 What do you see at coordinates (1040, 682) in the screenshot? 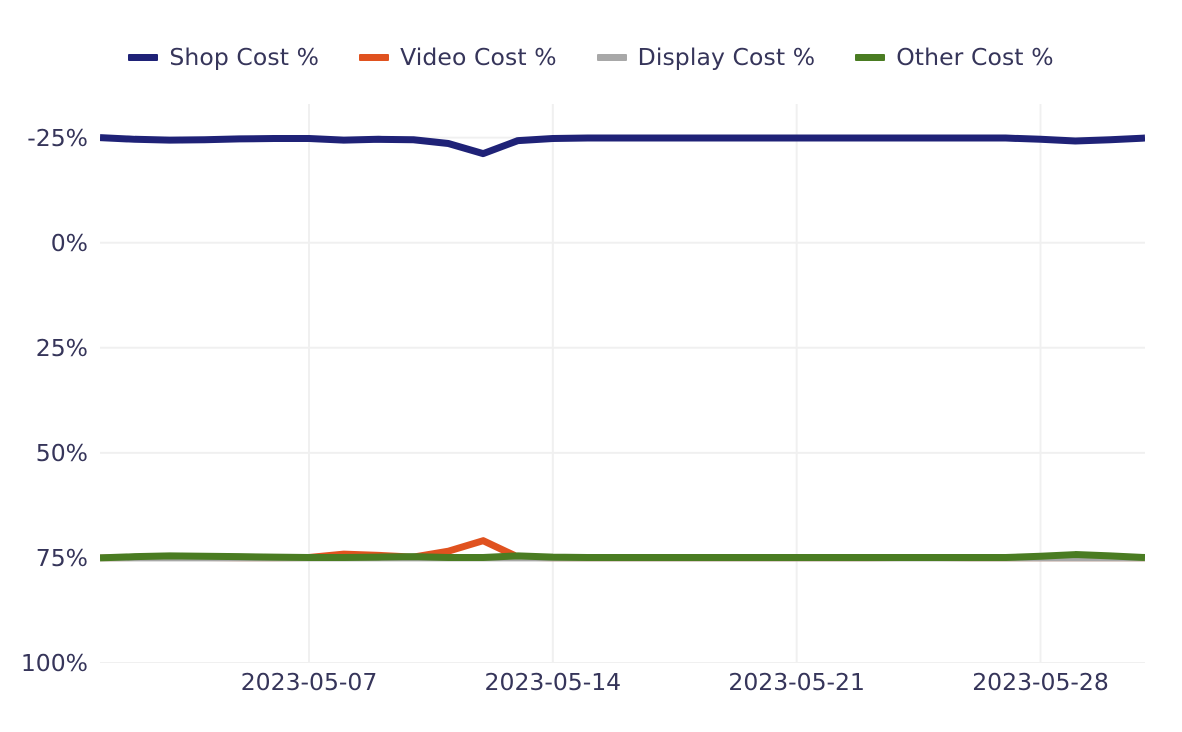
I see `x-axis-tick-label: 2023-05-28` at bounding box center [1040, 682].